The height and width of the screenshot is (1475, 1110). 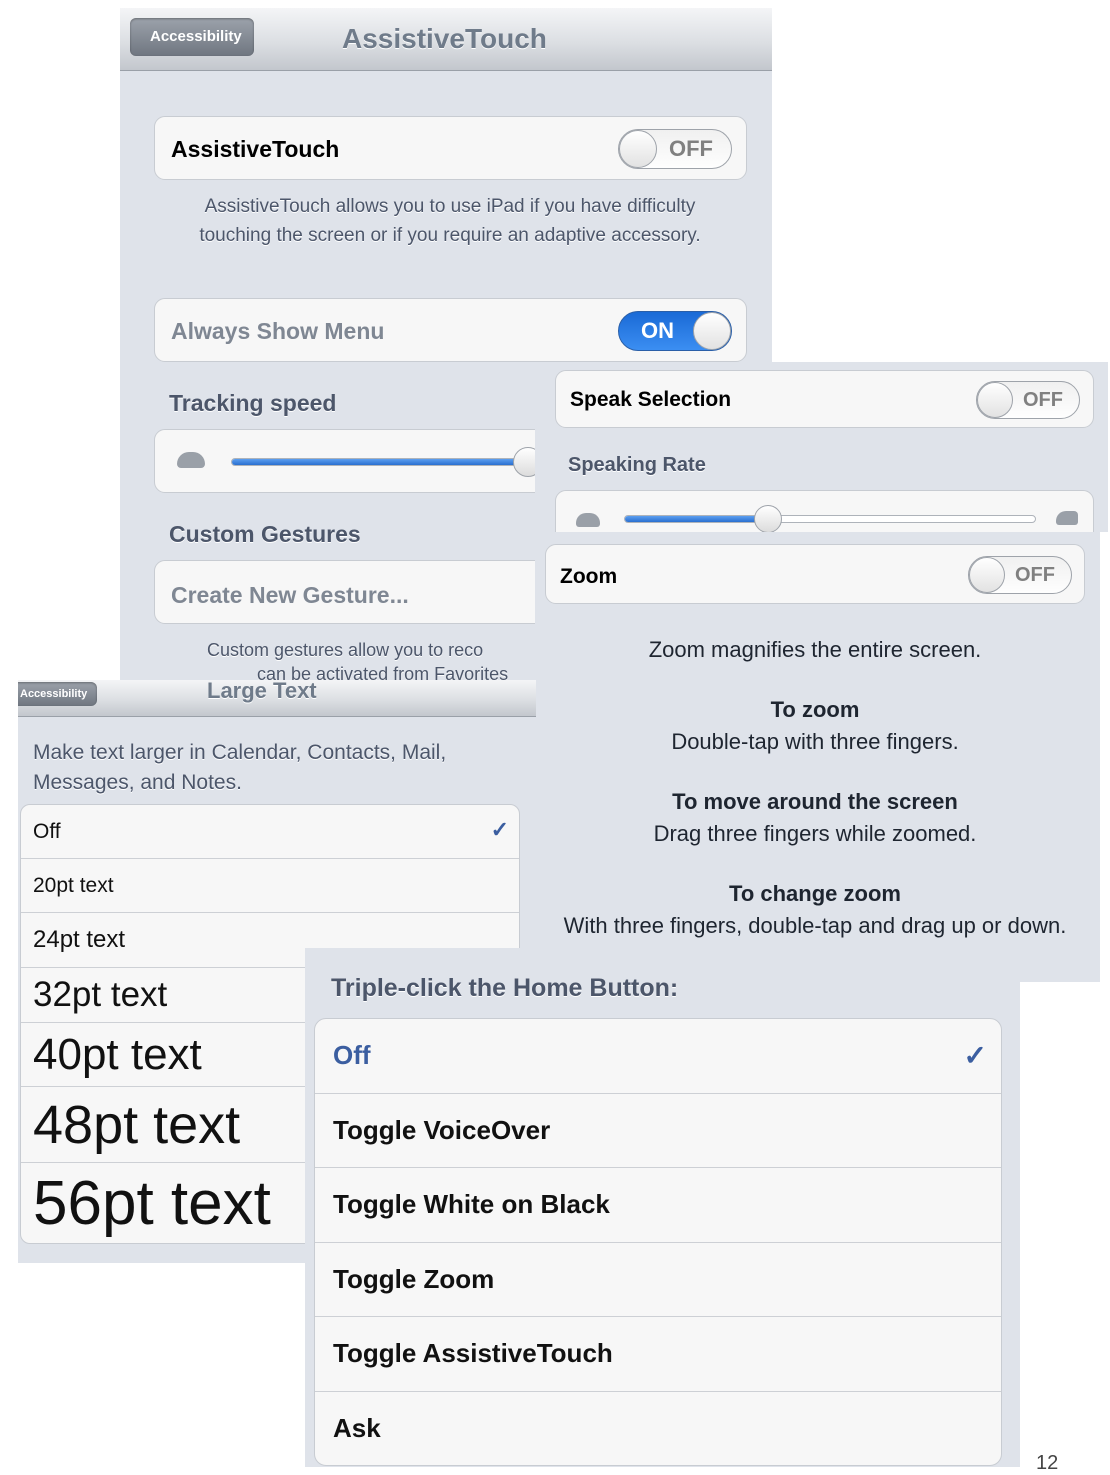 What do you see at coordinates (79, 939) in the screenshot?
I see `large-text-option-label: 24pt text` at bounding box center [79, 939].